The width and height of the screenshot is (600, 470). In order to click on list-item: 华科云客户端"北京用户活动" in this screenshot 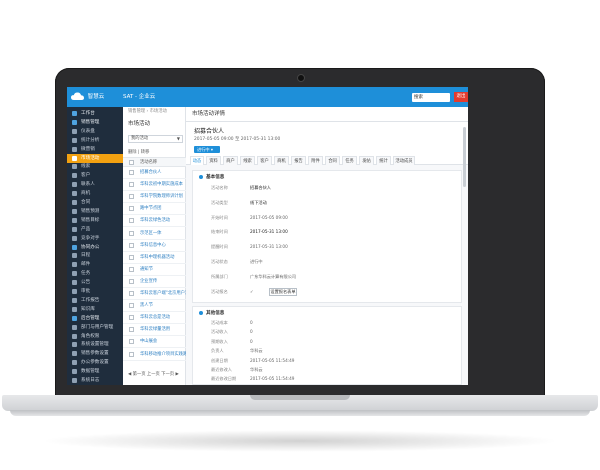, I will do `click(159, 294)`.